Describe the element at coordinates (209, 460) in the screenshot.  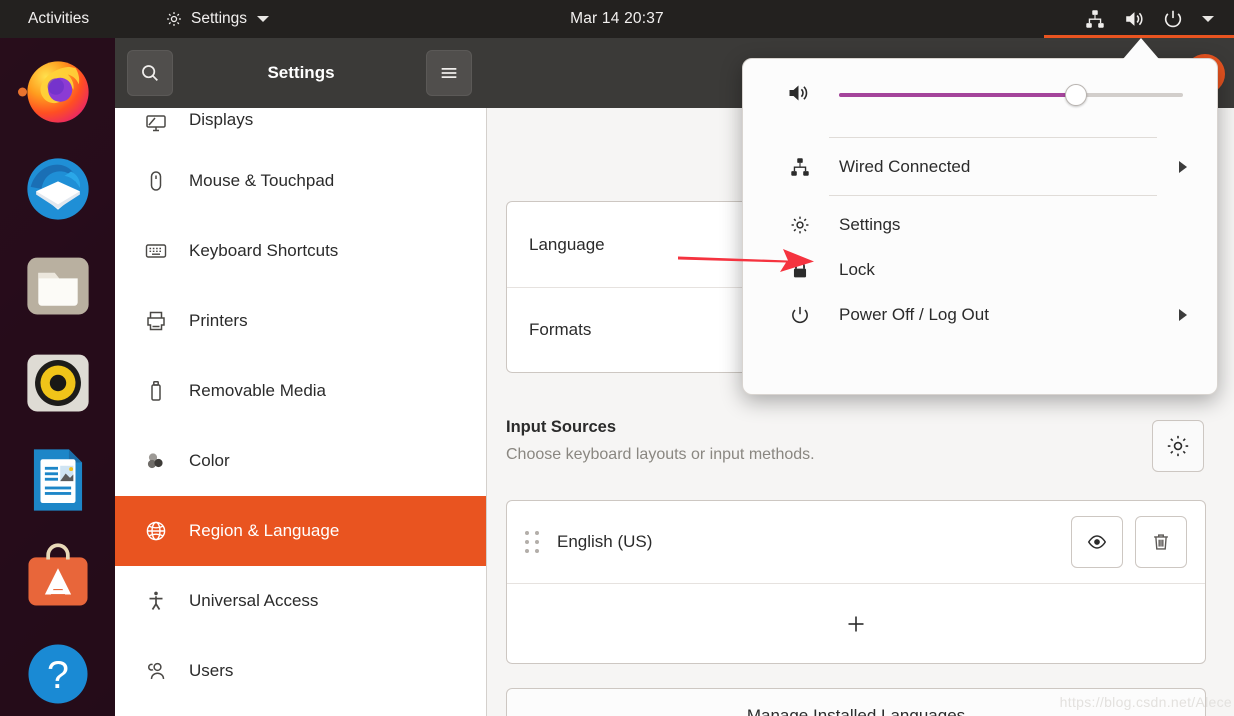
I see `sidebar-item-label: Color` at that location.